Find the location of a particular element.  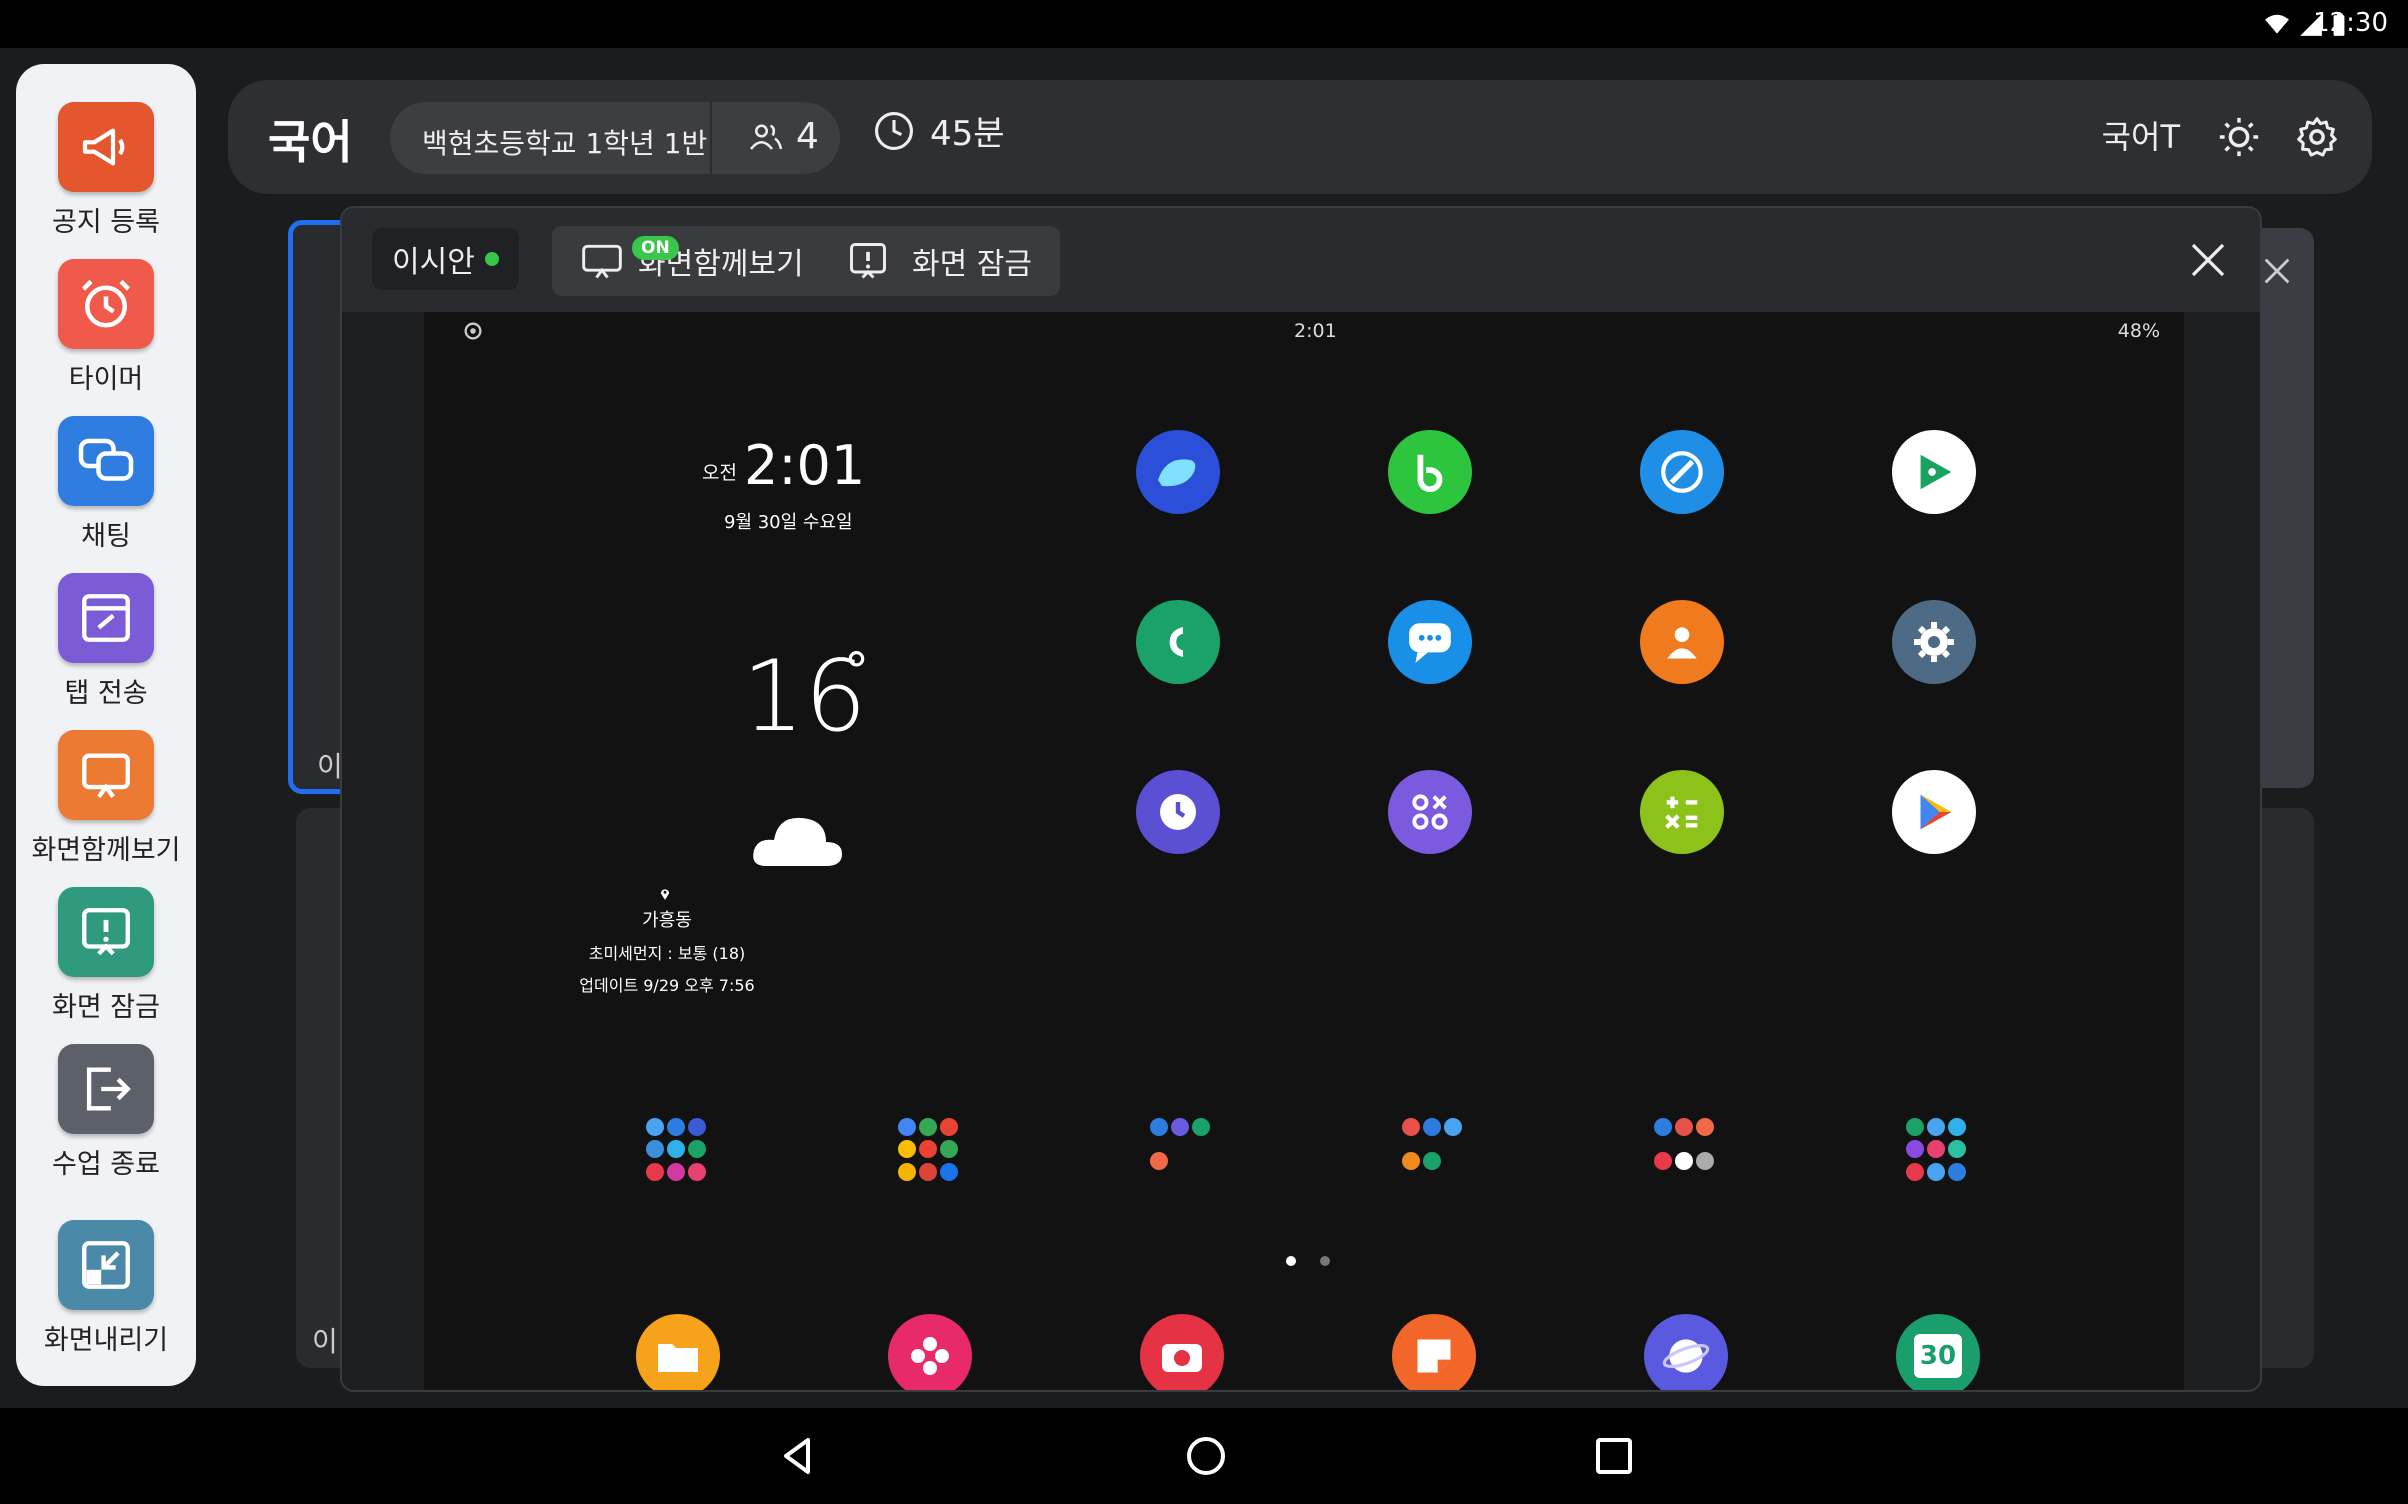

game-launcher-icon is located at coordinates (1430, 812).